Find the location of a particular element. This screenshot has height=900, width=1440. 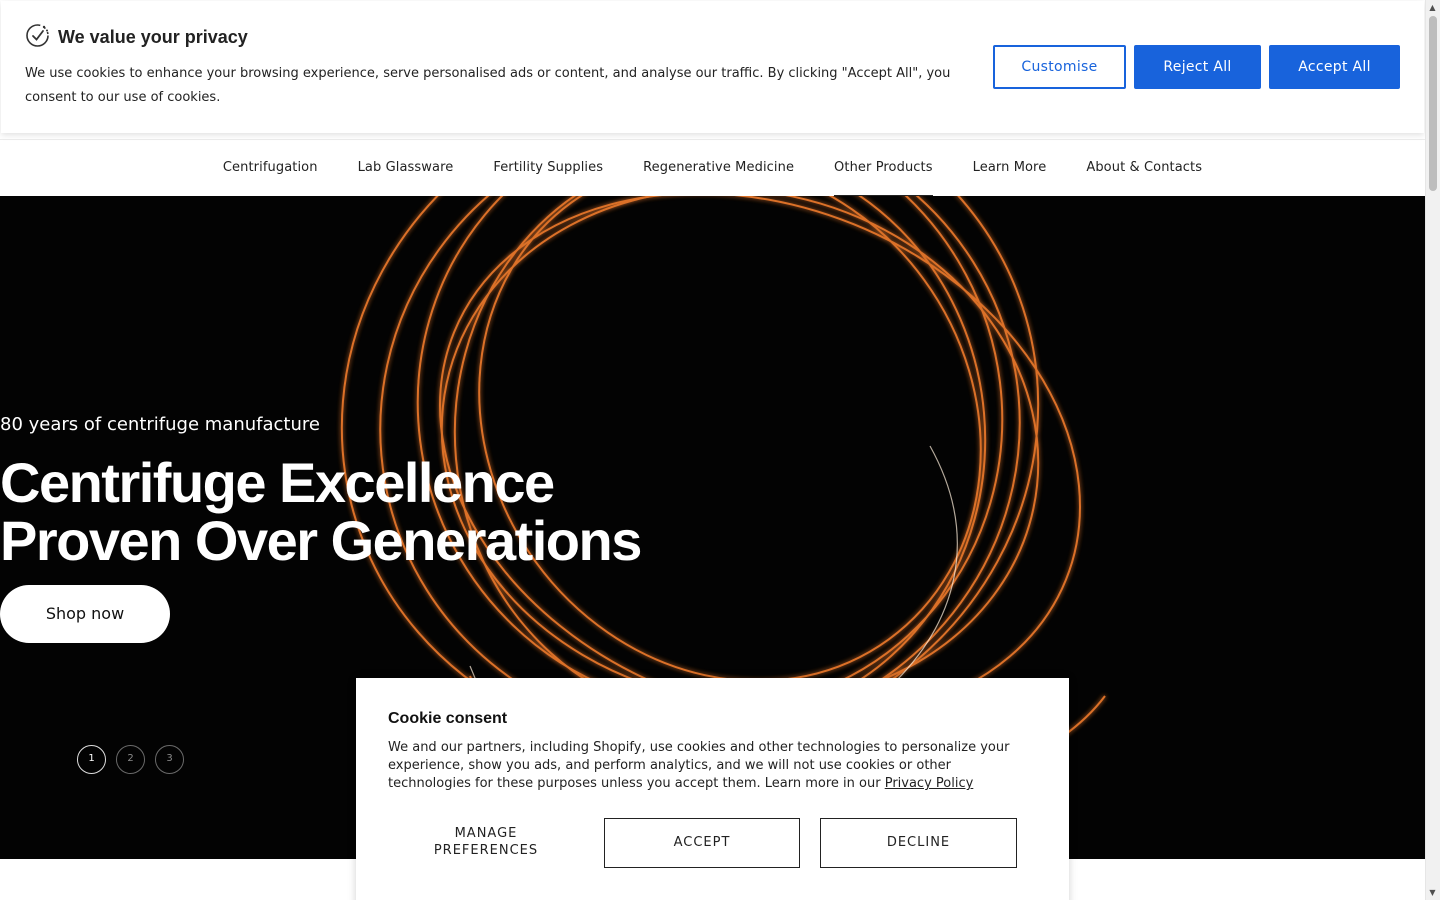

nav-item-learn-more: Learn More is located at coordinates (1010, 168).